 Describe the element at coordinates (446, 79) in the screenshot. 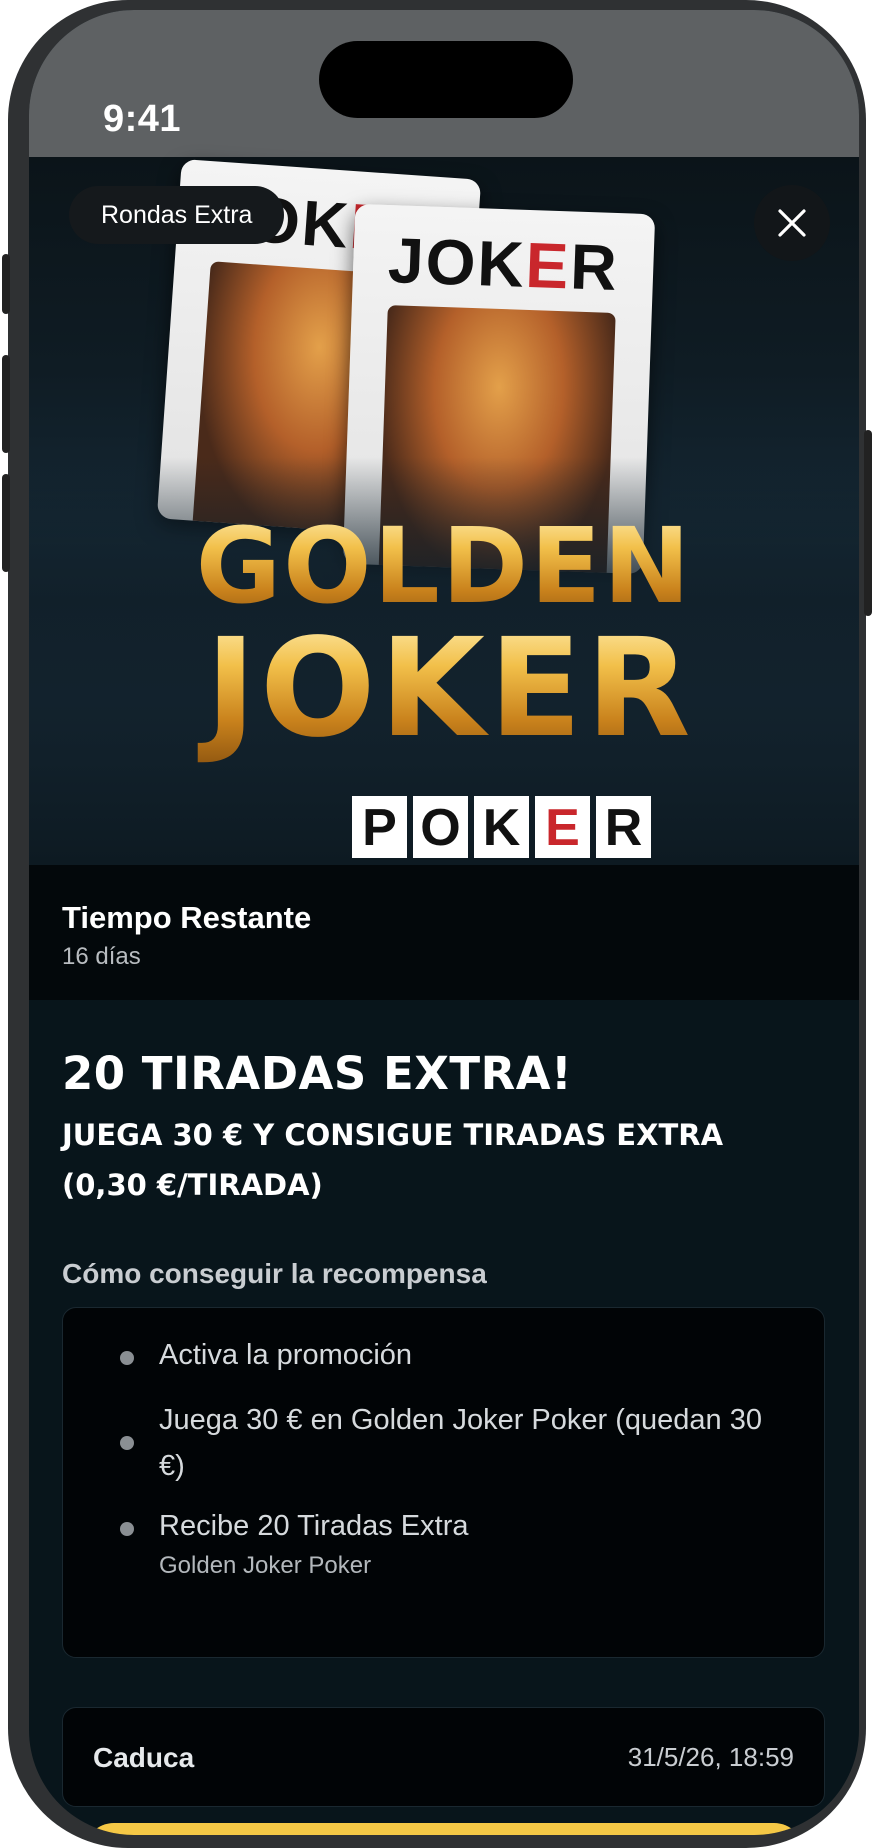

I see `dynamic-island` at that location.